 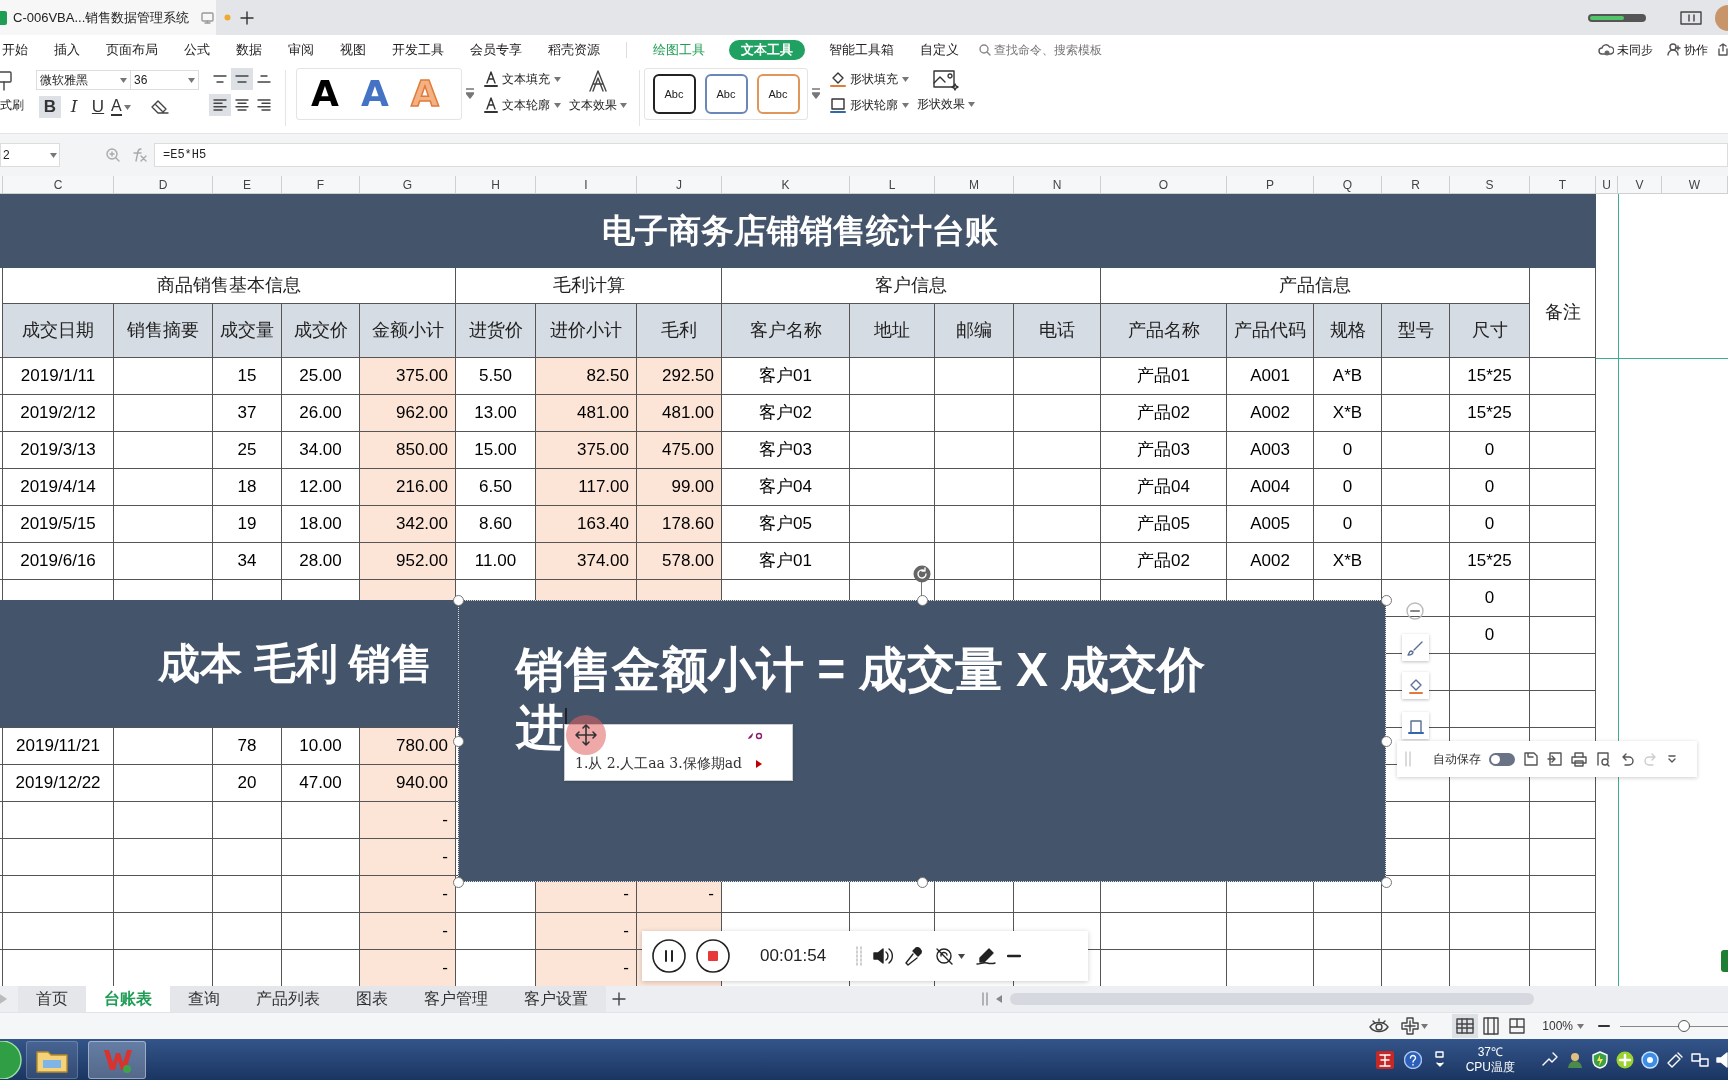 I want to click on font-size-select: 36, so click(x=165, y=80).